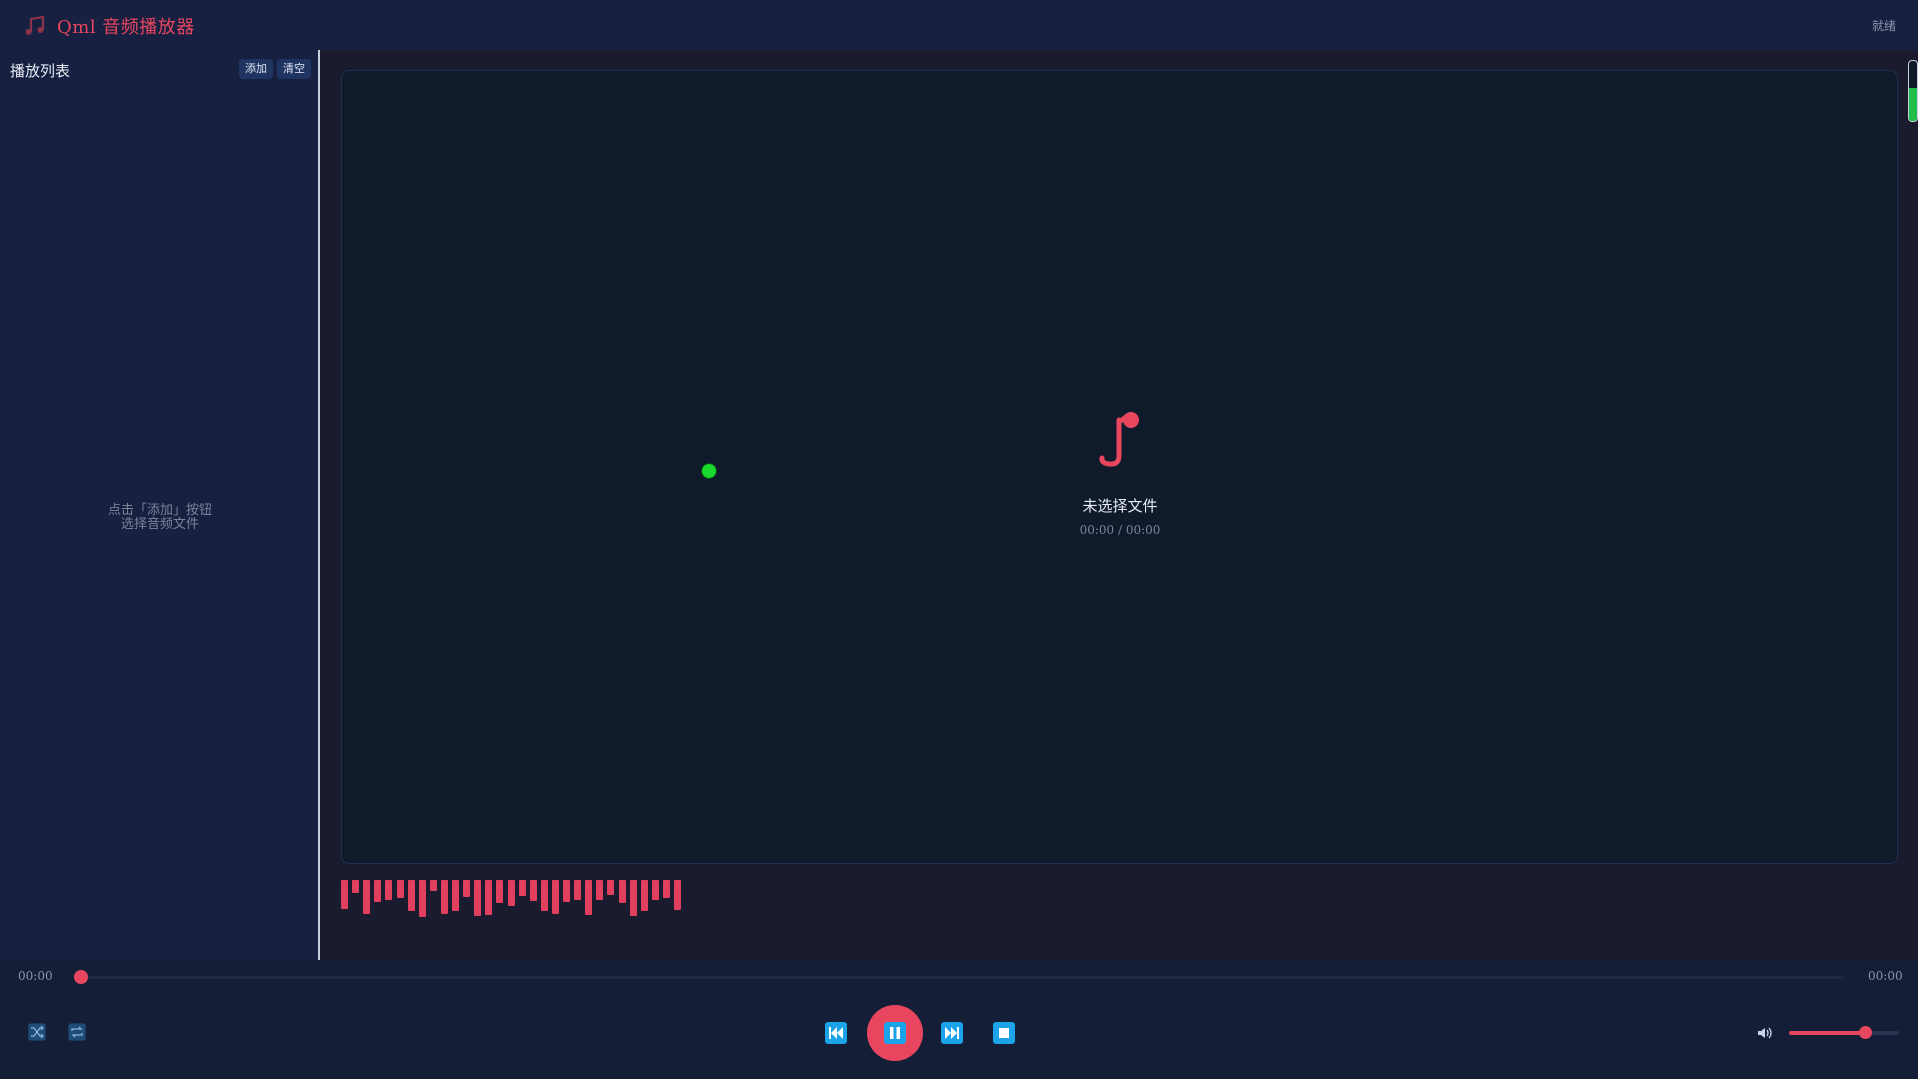 The height and width of the screenshot is (1079, 1918). What do you see at coordinates (1913, 104) in the screenshot?
I see `level-meter-fill` at bounding box center [1913, 104].